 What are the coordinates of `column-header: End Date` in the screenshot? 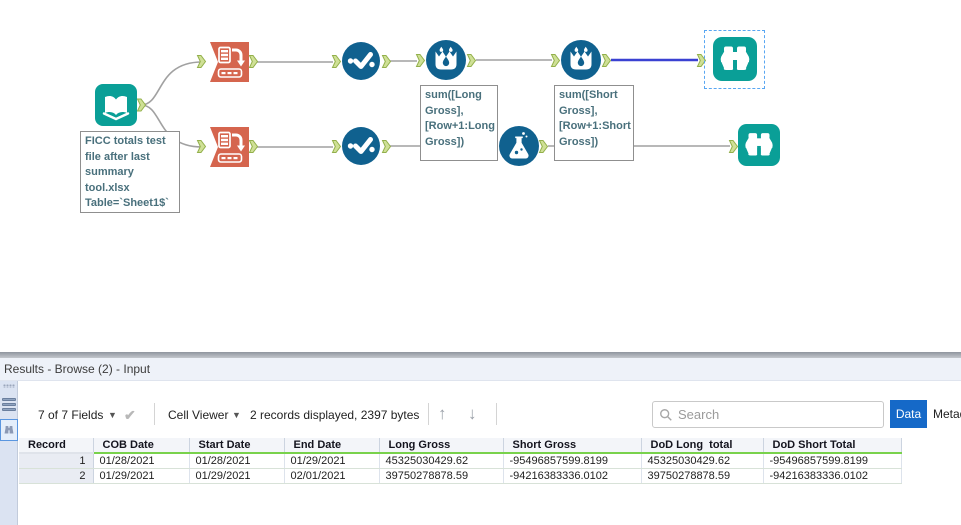 It's located at (332, 446).